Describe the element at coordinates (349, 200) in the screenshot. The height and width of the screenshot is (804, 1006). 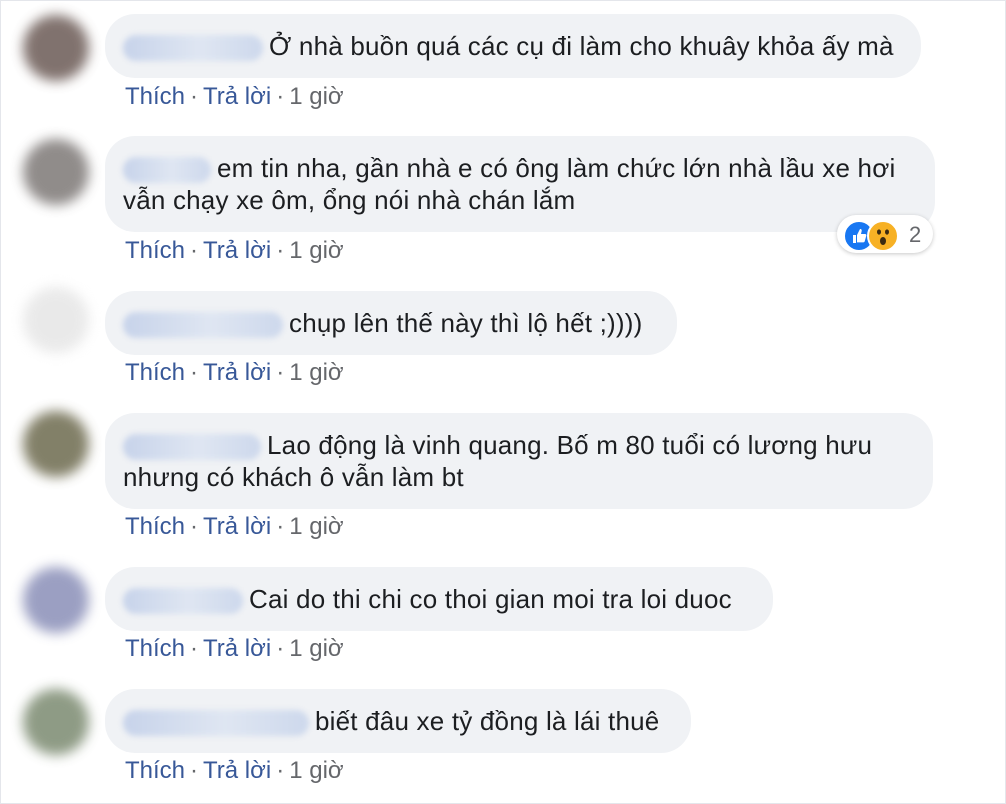
I see `comment-text-line: vẫn chạy xe ôm, ổng nói nhà chán lắm` at that location.